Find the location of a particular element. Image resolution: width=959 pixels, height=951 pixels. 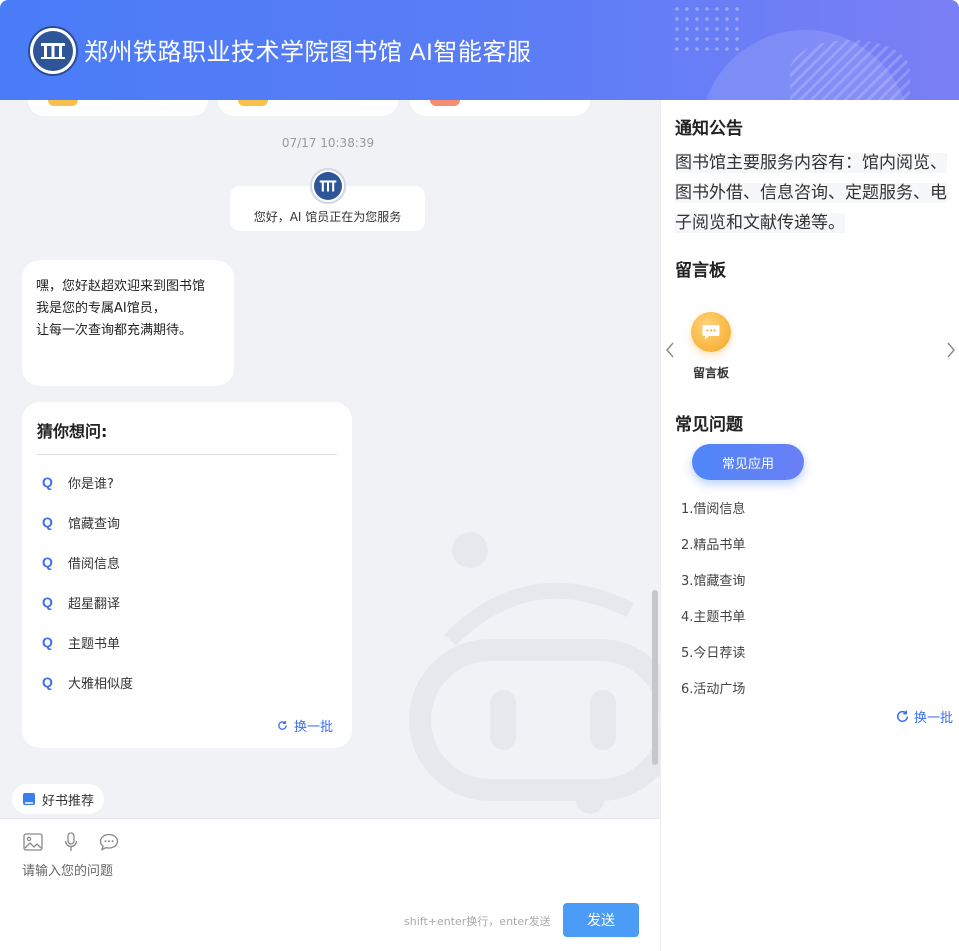

image-upload-button is located at coordinates (33, 842).